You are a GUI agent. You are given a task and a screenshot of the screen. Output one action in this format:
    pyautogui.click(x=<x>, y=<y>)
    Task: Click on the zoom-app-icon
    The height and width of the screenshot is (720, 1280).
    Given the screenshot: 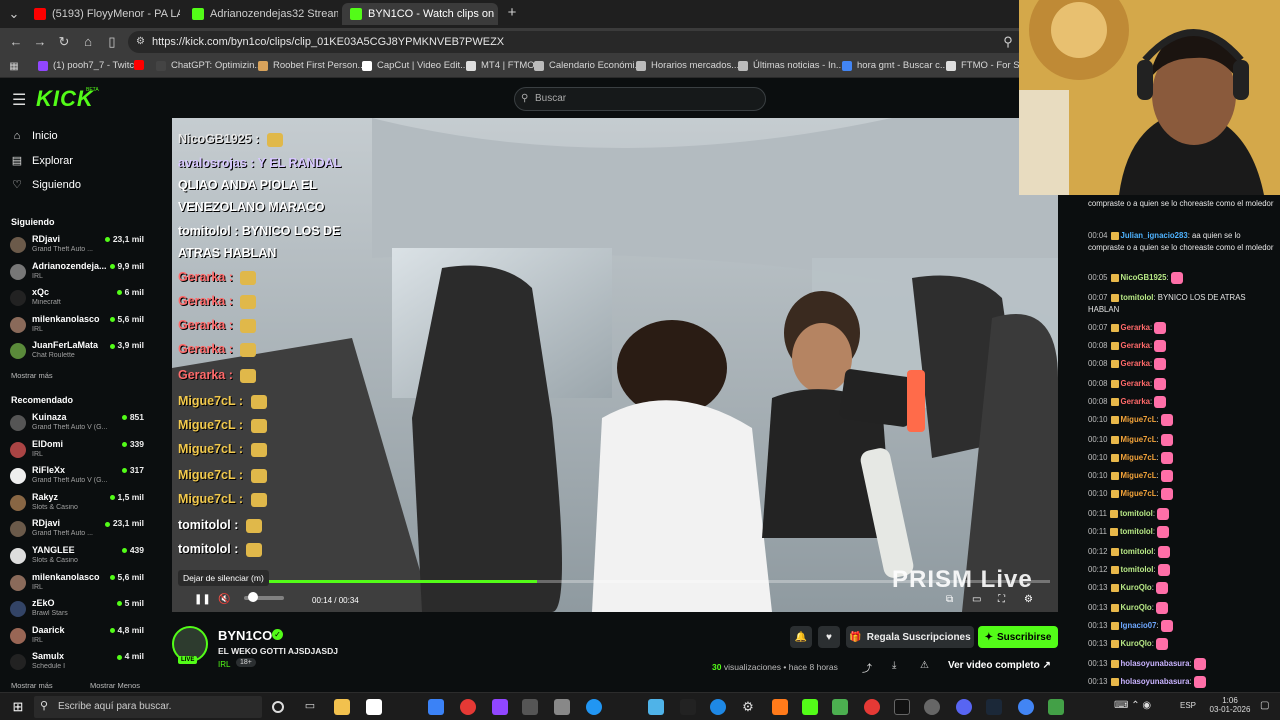 What is the action you would take?
    pyautogui.click(x=594, y=707)
    